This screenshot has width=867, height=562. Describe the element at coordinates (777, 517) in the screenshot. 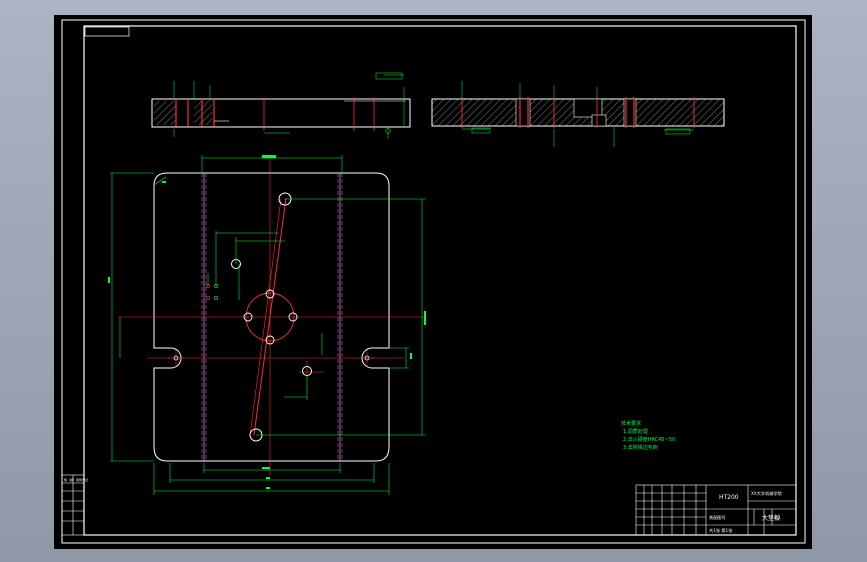

I see `title-block-scale: 1:1` at that location.